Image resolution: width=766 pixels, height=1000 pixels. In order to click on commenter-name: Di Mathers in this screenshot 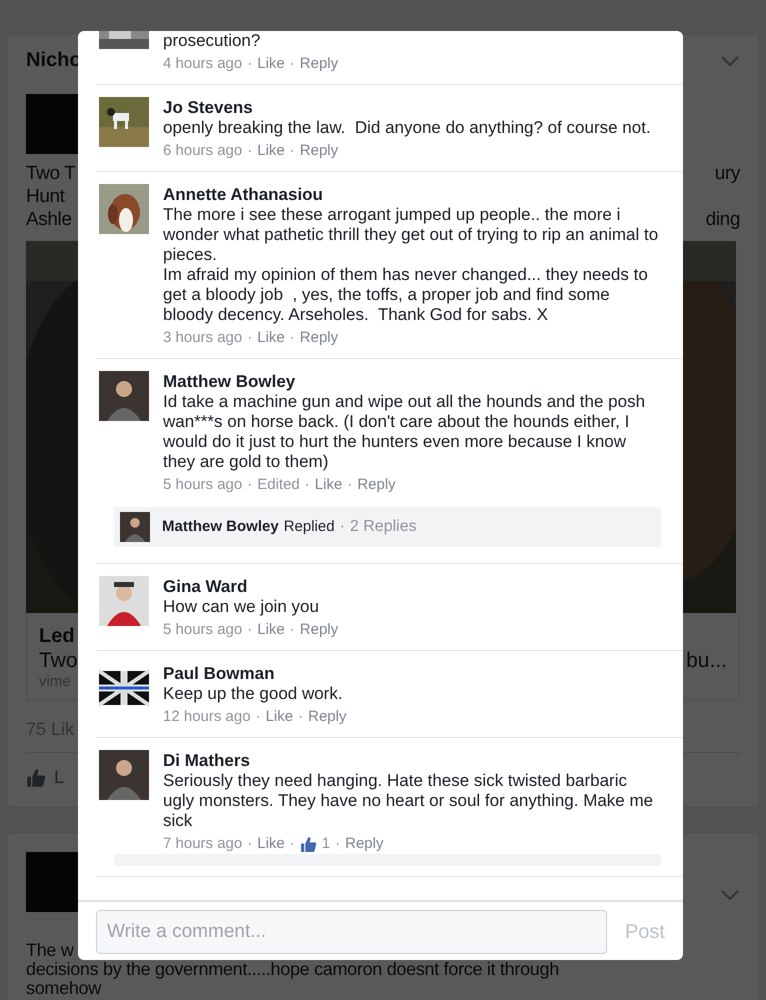, I will do `click(206, 760)`.